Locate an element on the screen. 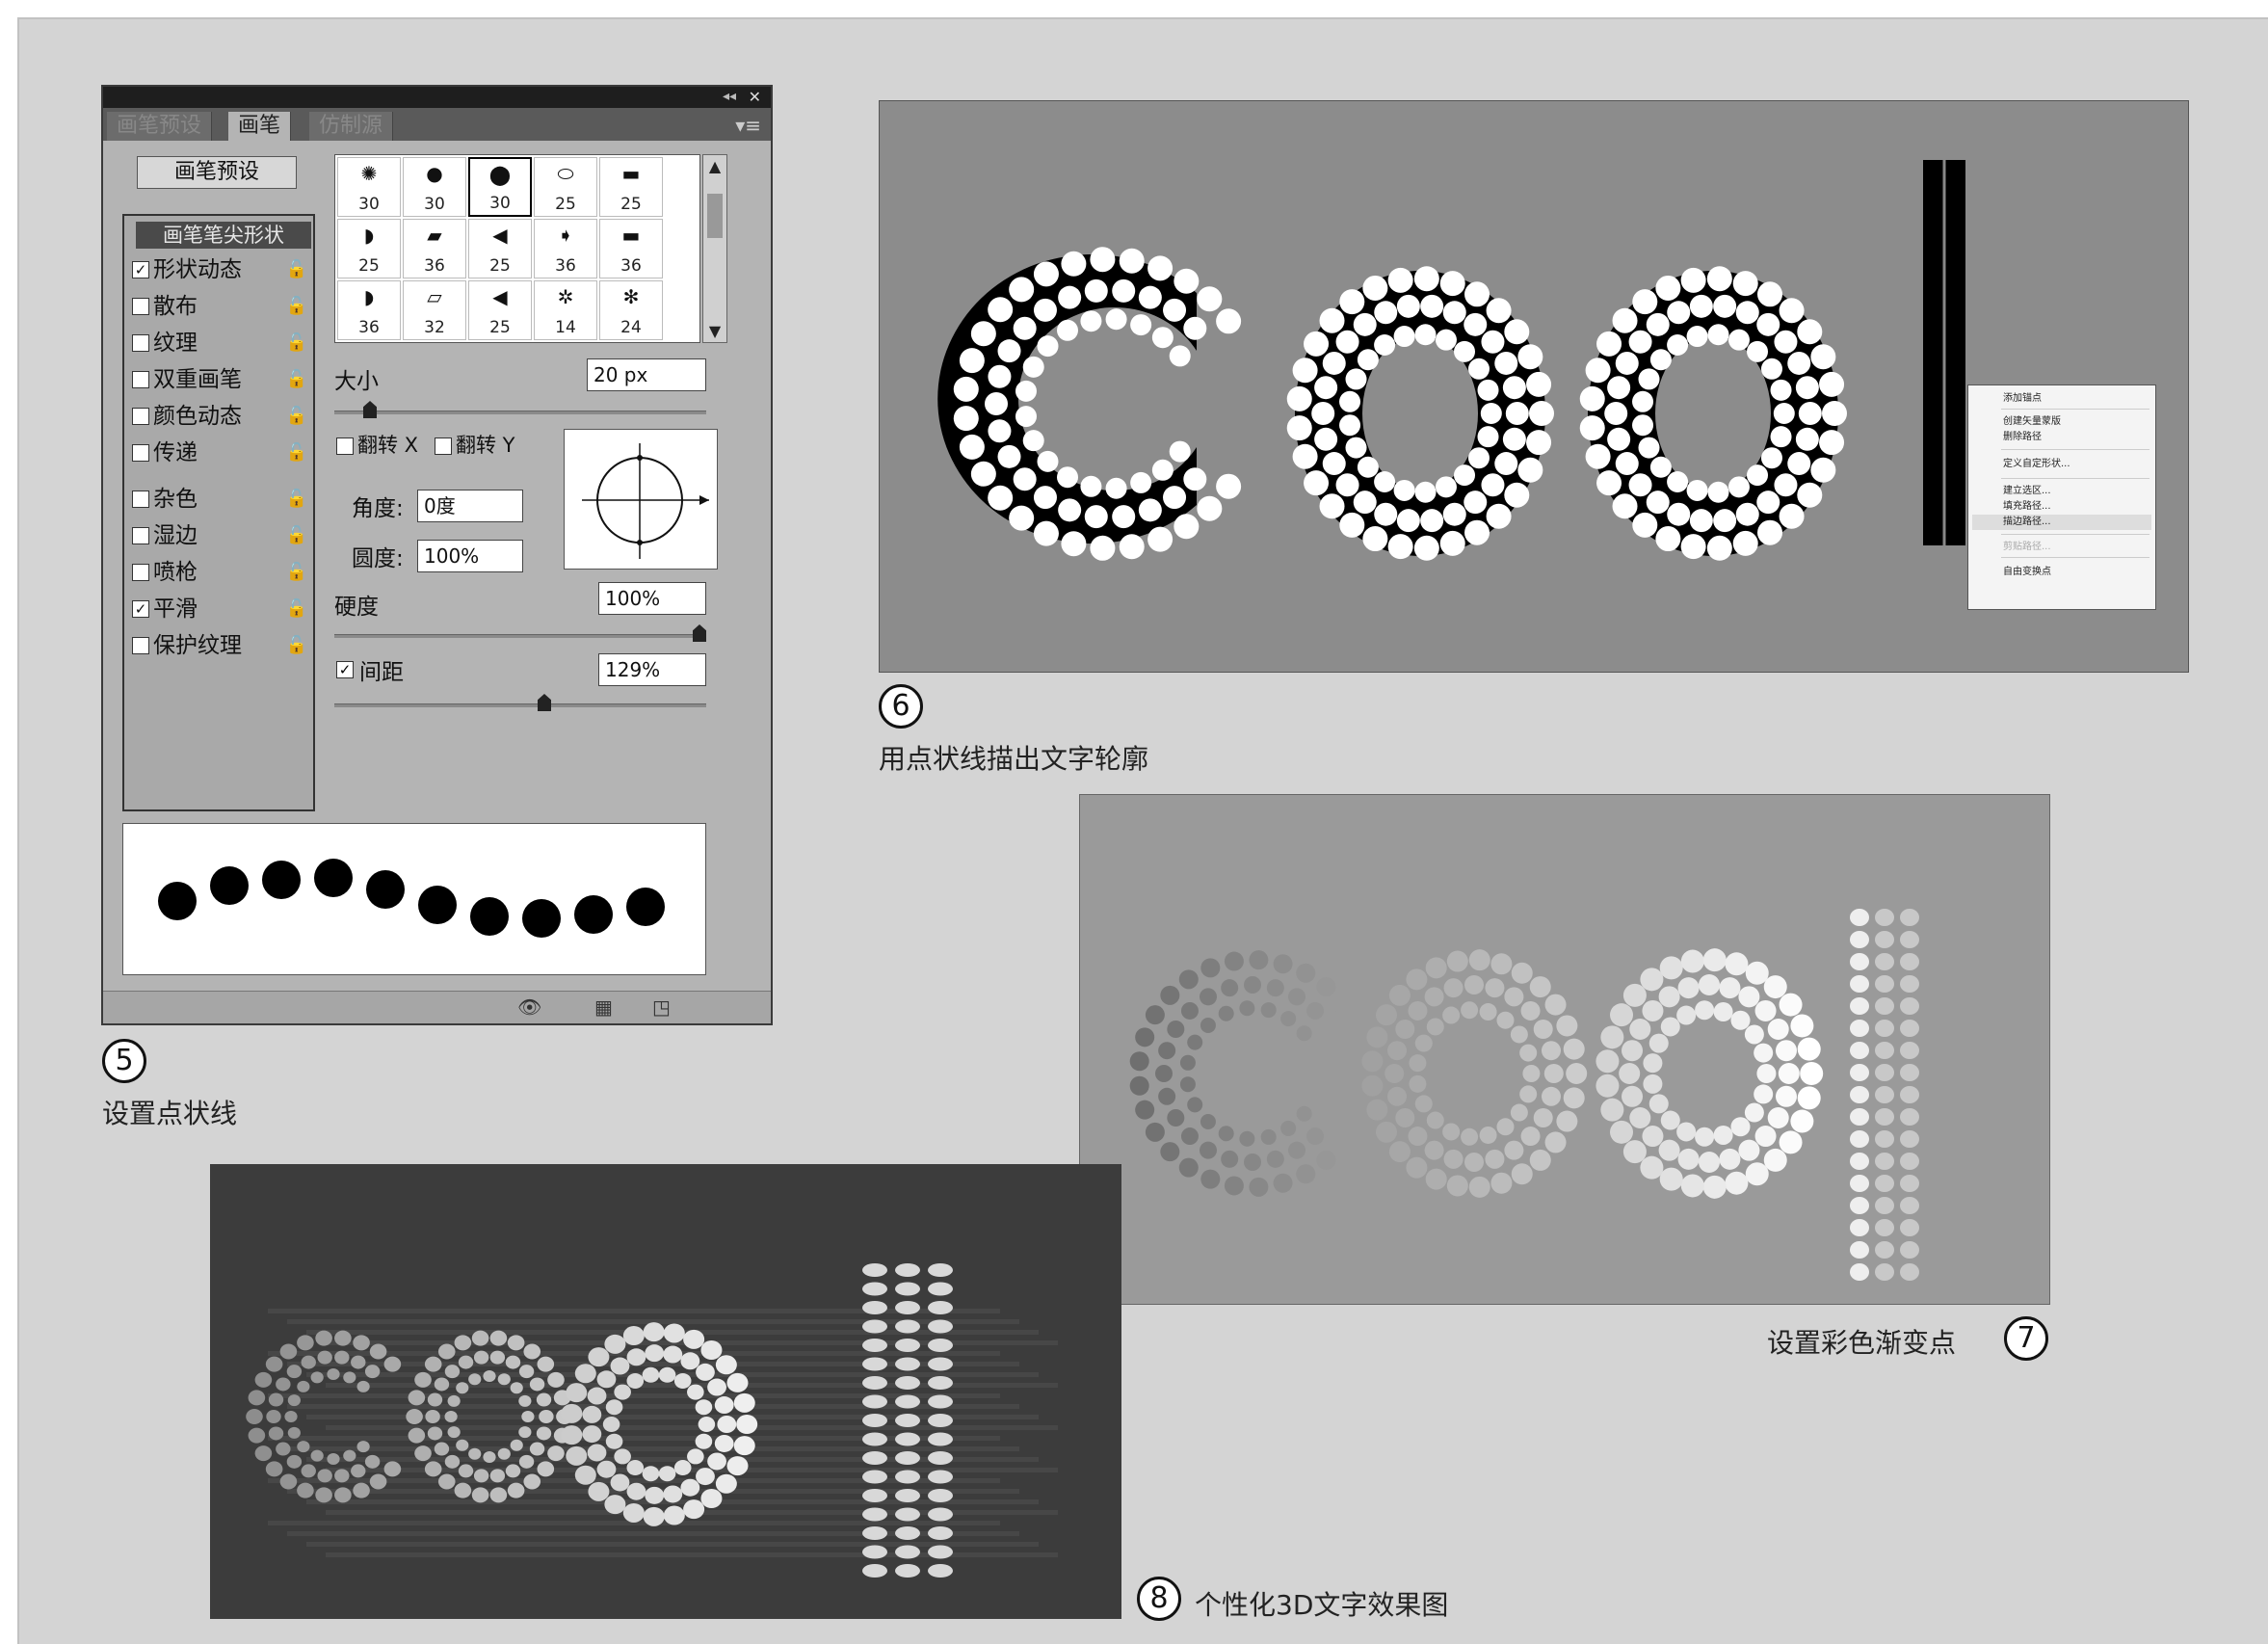 The width and height of the screenshot is (2268, 1644). chevron-down-icon: ▼ is located at coordinates (714, 331).